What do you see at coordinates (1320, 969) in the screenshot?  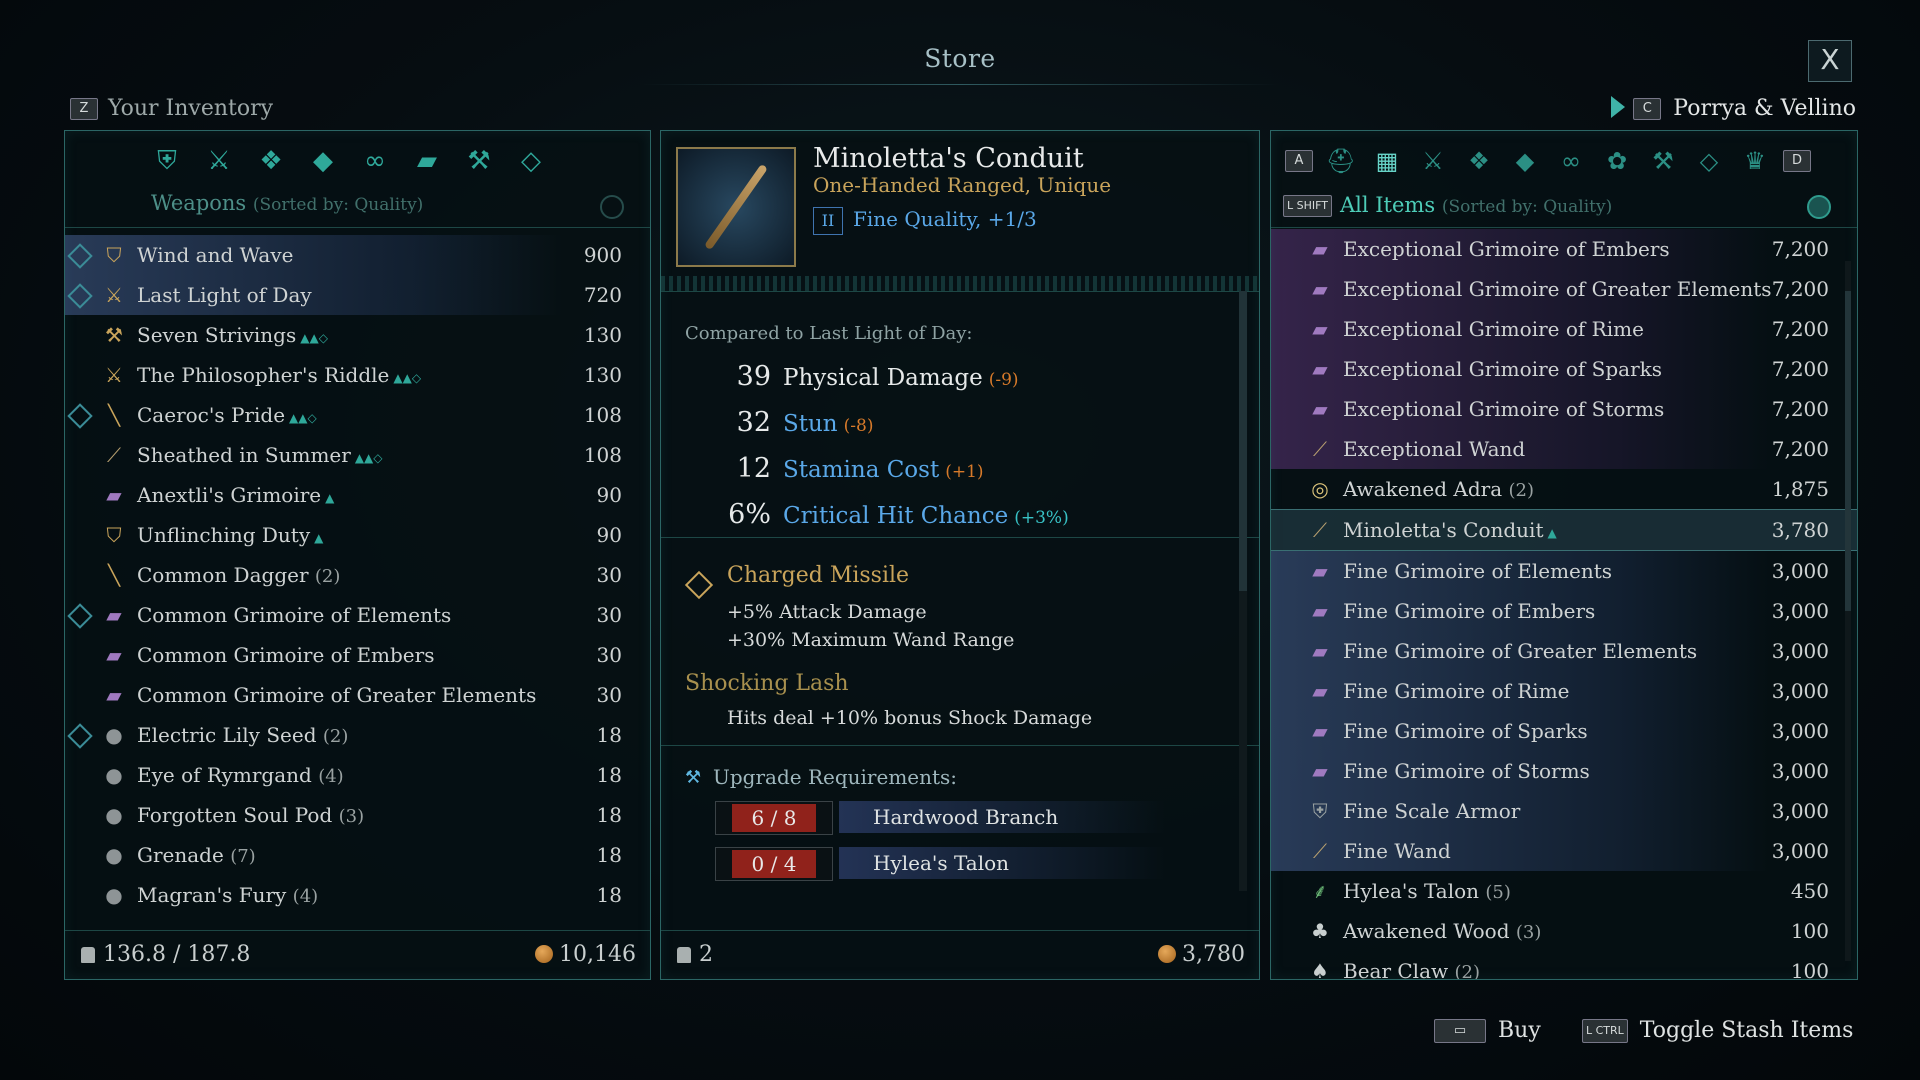 I see `claw-icon: ♠` at bounding box center [1320, 969].